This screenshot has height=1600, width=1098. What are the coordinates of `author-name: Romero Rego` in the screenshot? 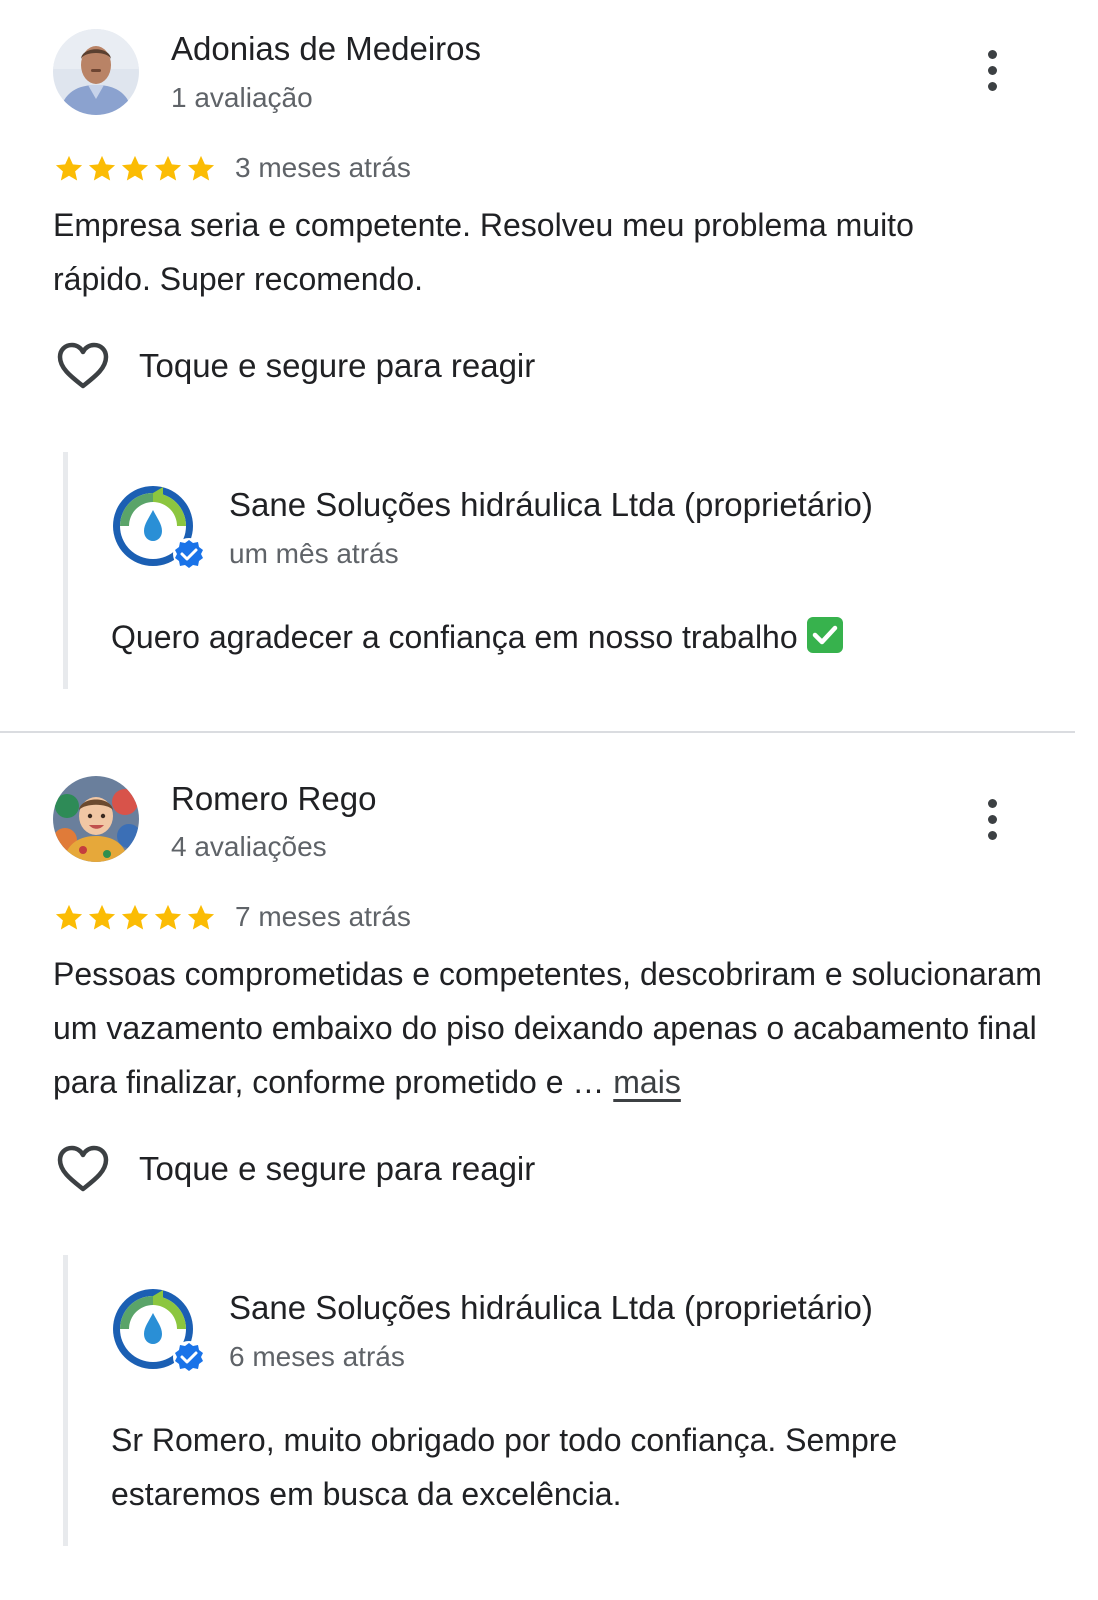 It's located at (273, 799).